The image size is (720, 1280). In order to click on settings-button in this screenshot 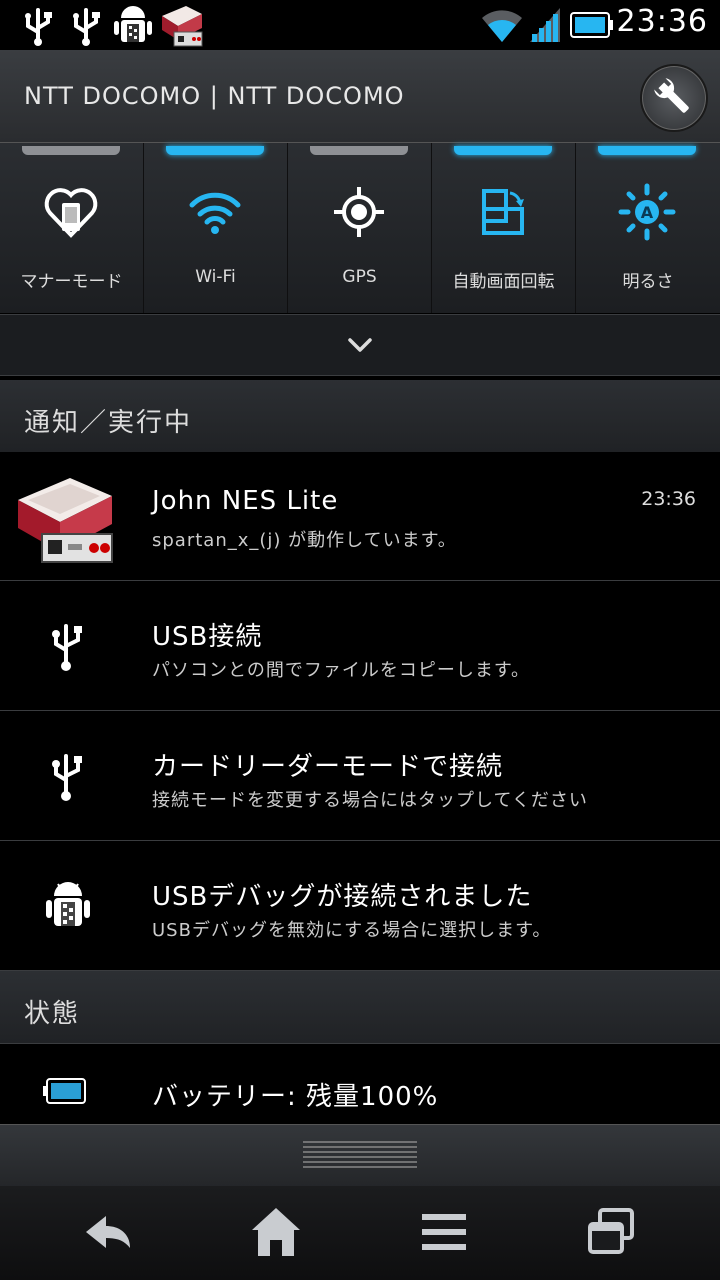, I will do `click(674, 98)`.